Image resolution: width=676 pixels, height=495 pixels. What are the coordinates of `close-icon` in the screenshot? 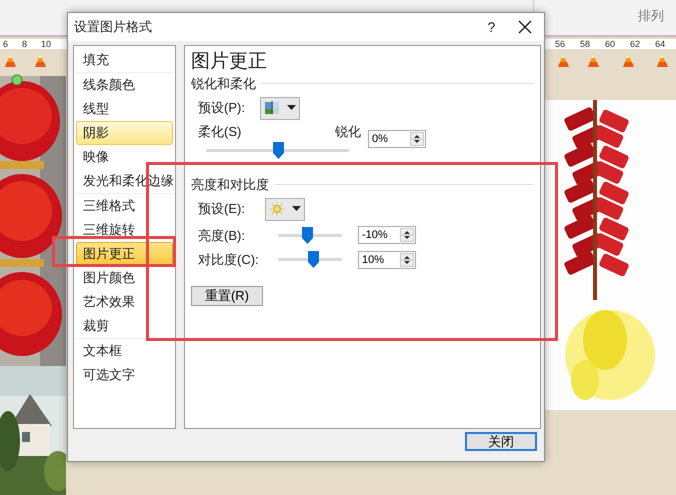 It's located at (525, 27).